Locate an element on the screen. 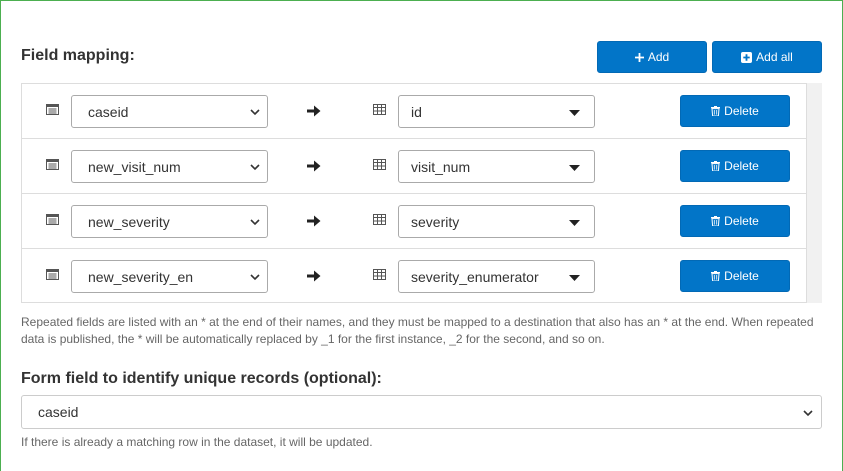 This screenshot has height=471, width=843. destination-field-value: id is located at coordinates (416, 111).